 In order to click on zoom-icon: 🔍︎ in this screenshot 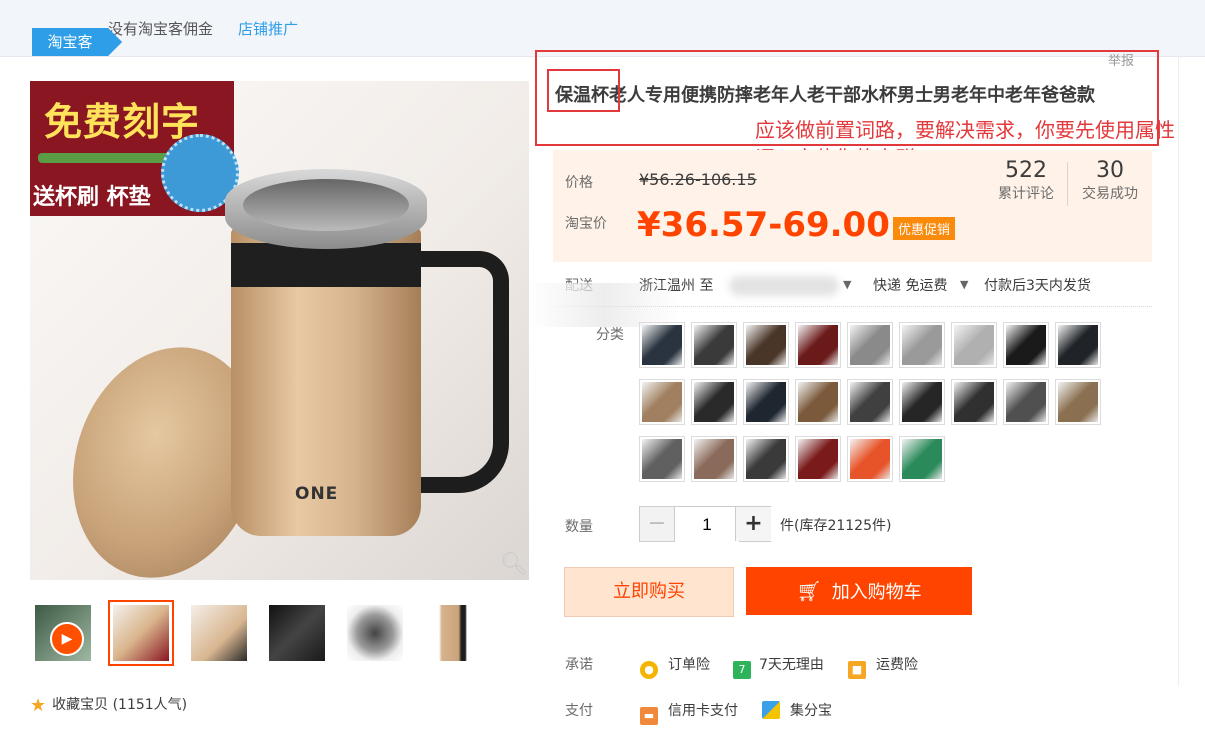, I will do `click(514, 564)`.